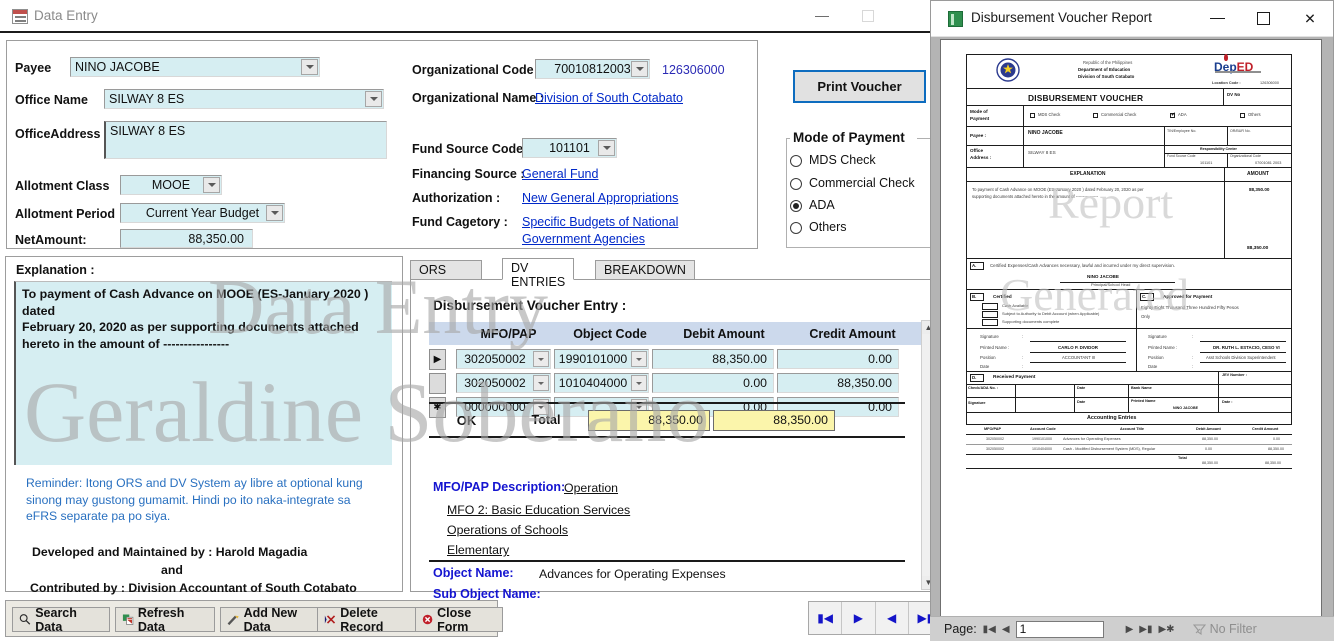 Image resolution: width=1334 pixels, height=641 pixels. I want to click on mfo-line-3: Operations of Schools, so click(507, 530).